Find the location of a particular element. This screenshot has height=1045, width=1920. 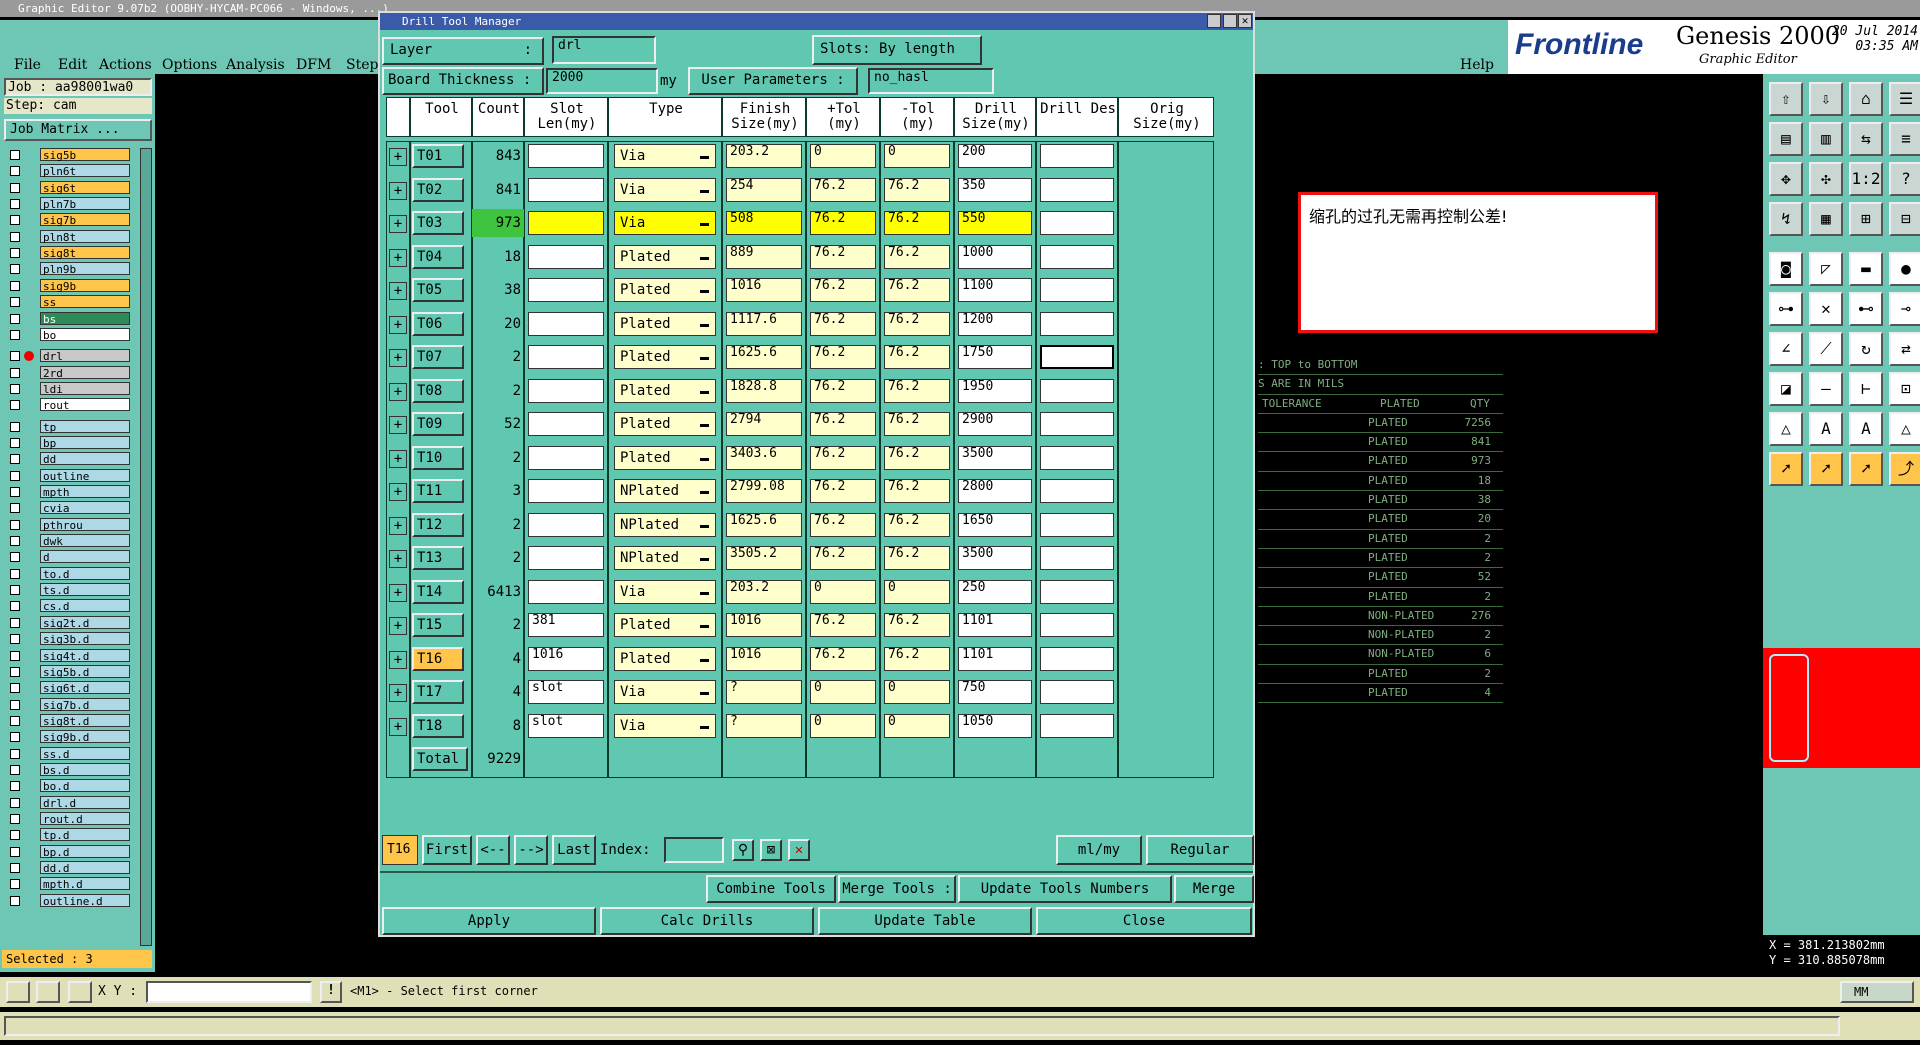

measure-icon is located at coordinates (48, 992).